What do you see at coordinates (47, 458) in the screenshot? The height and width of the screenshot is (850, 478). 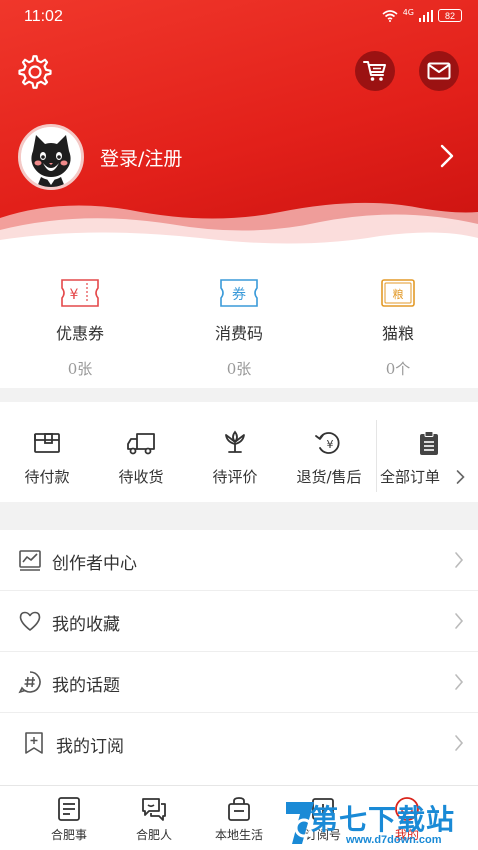 I see `pending-payment-button: 待付款` at bounding box center [47, 458].